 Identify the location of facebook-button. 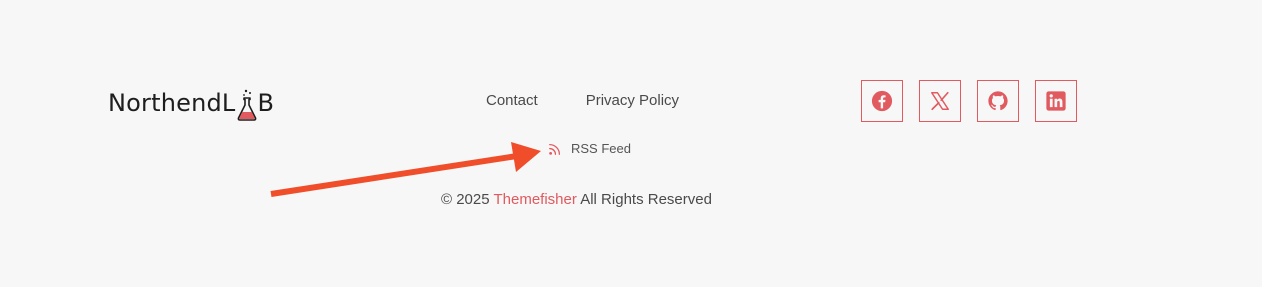
(882, 101).